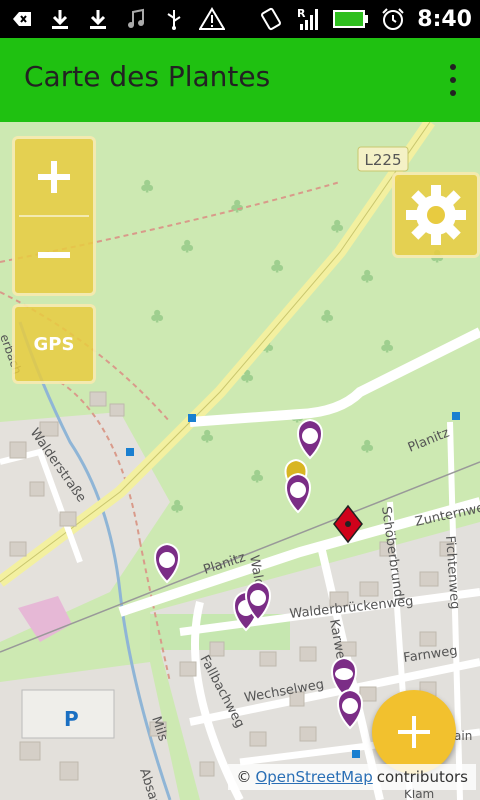 This screenshot has width=480, height=800. What do you see at coordinates (463, 736) in the screenshot?
I see `street-label-rain: ain` at bounding box center [463, 736].